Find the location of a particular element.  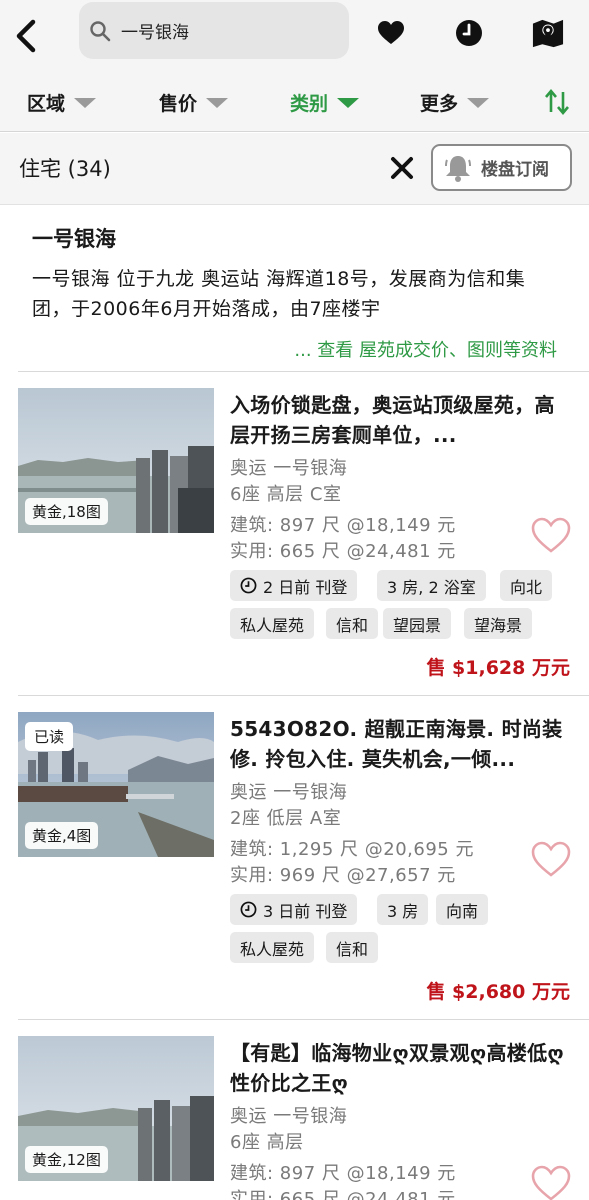

filter-district: 区域 is located at coordinates (62, 102).